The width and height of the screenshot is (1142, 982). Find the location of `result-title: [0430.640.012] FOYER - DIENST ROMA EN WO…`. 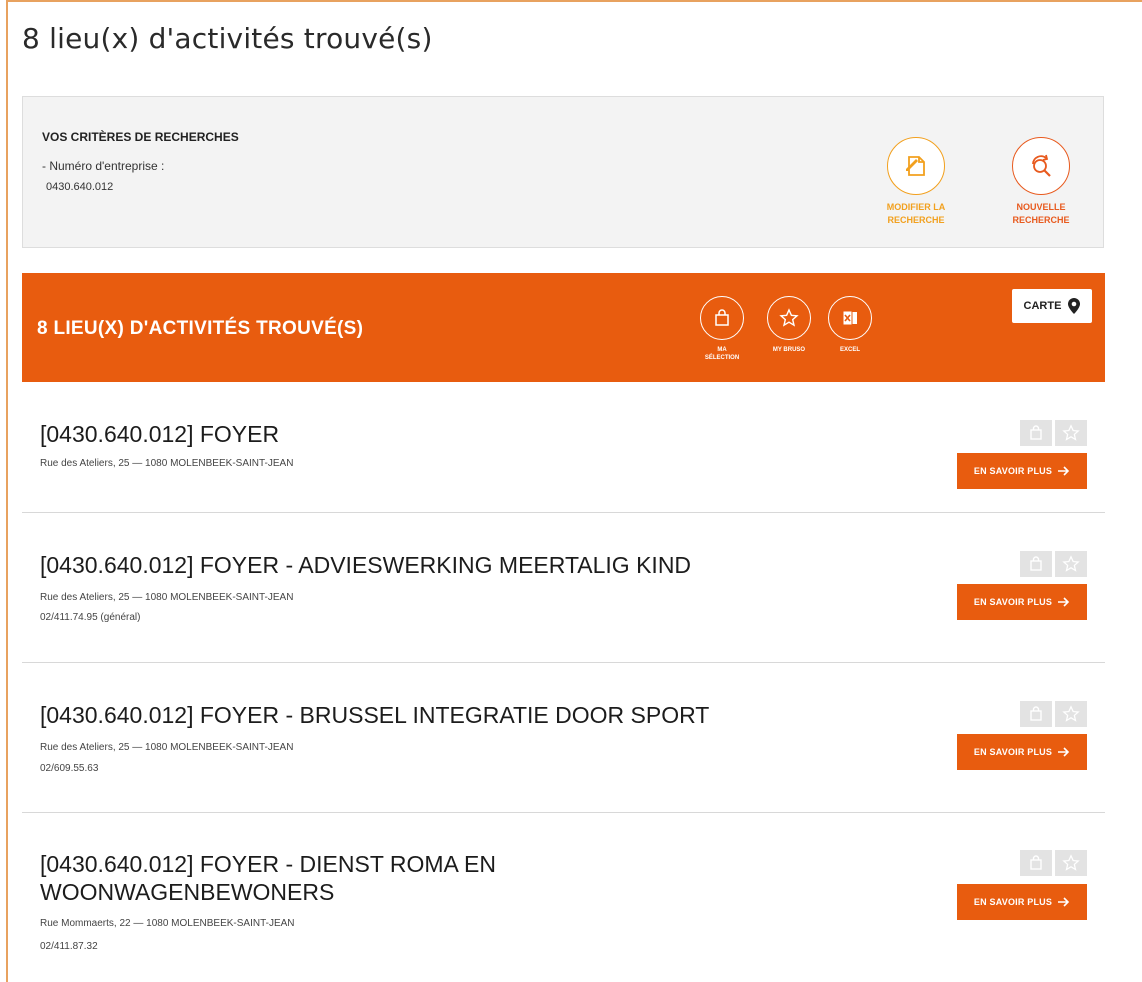

result-title: [0430.640.012] FOYER - DIENST ROMA EN WO… is located at coordinates (268, 878).